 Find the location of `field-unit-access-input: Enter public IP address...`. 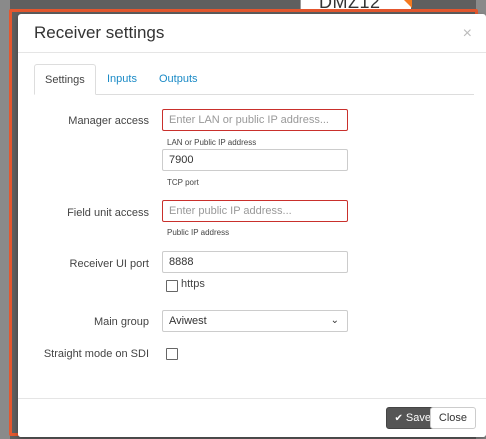

field-unit-access-input: Enter public IP address... is located at coordinates (255, 211).